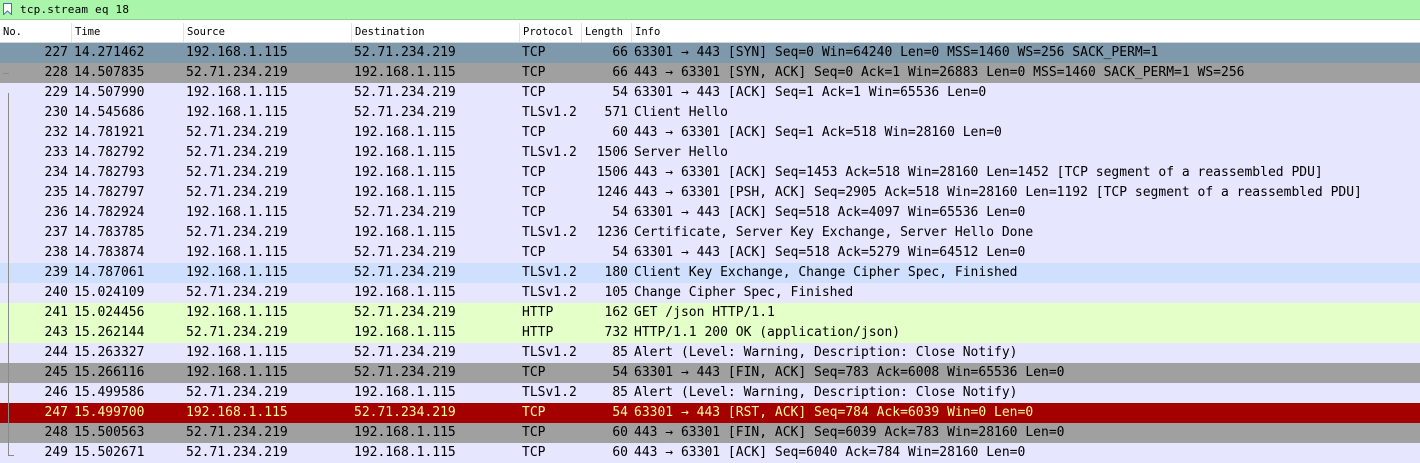 The image size is (1420, 463). What do you see at coordinates (109, 312) in the screenshot?
I see `packet-time: 15.024456` at bounding box center [109, 312].